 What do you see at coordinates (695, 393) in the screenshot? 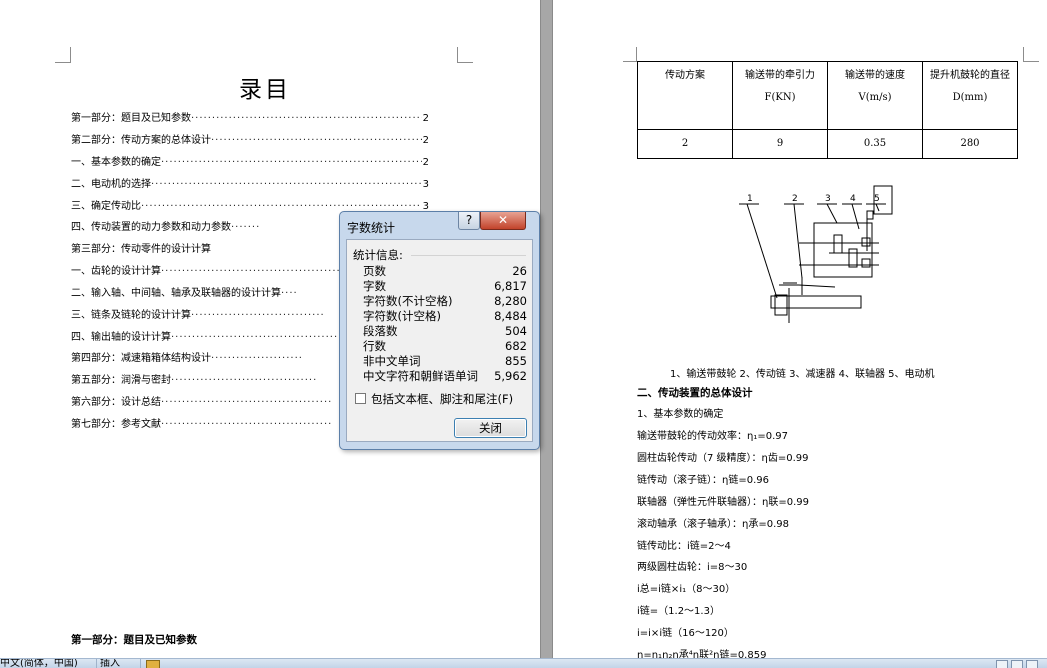
I see `section-heading: 二、传动装置的总体设计` at bounding box center [695, 393].